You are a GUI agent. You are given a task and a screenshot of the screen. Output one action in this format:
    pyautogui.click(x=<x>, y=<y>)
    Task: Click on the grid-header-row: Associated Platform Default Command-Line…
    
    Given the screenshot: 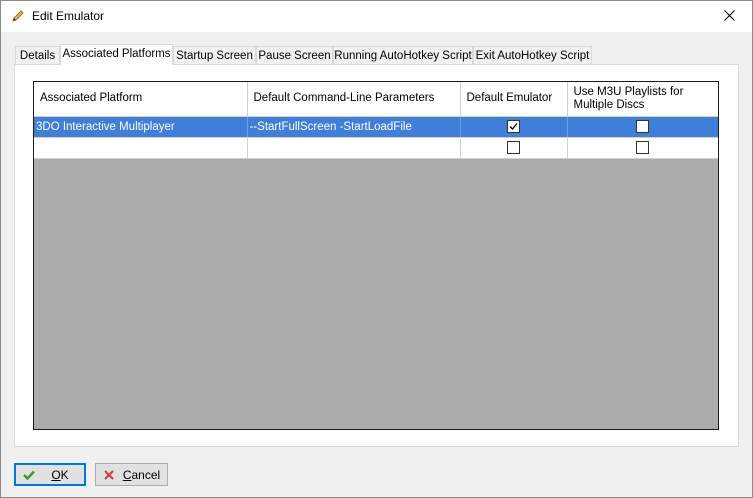 What is the action you would take?
    pyautogui.click(x=376, y=99)
    